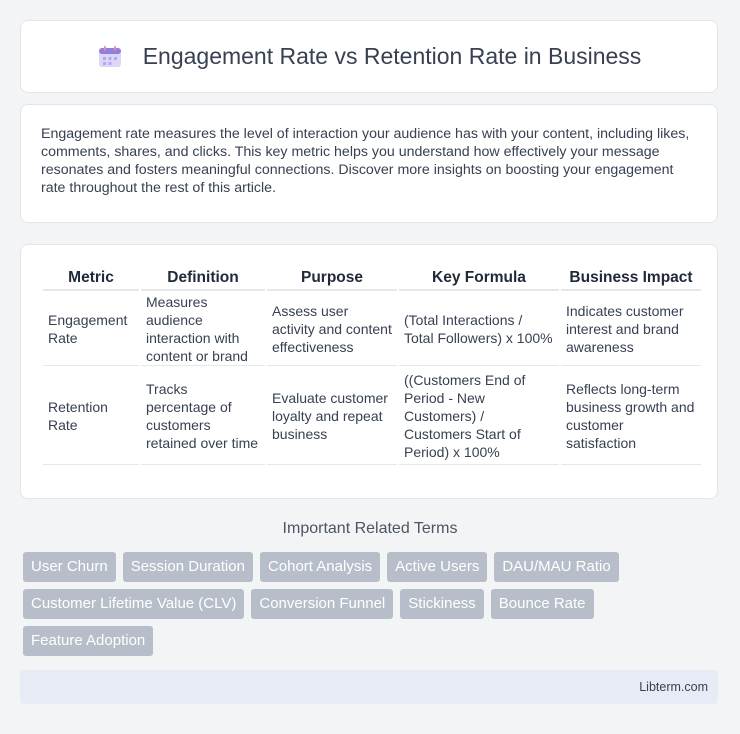 This screenshot has height=734, width=740. Describe the element at coordinates (110, 57) in the screenshot. I see `calendar-icon` at that location.